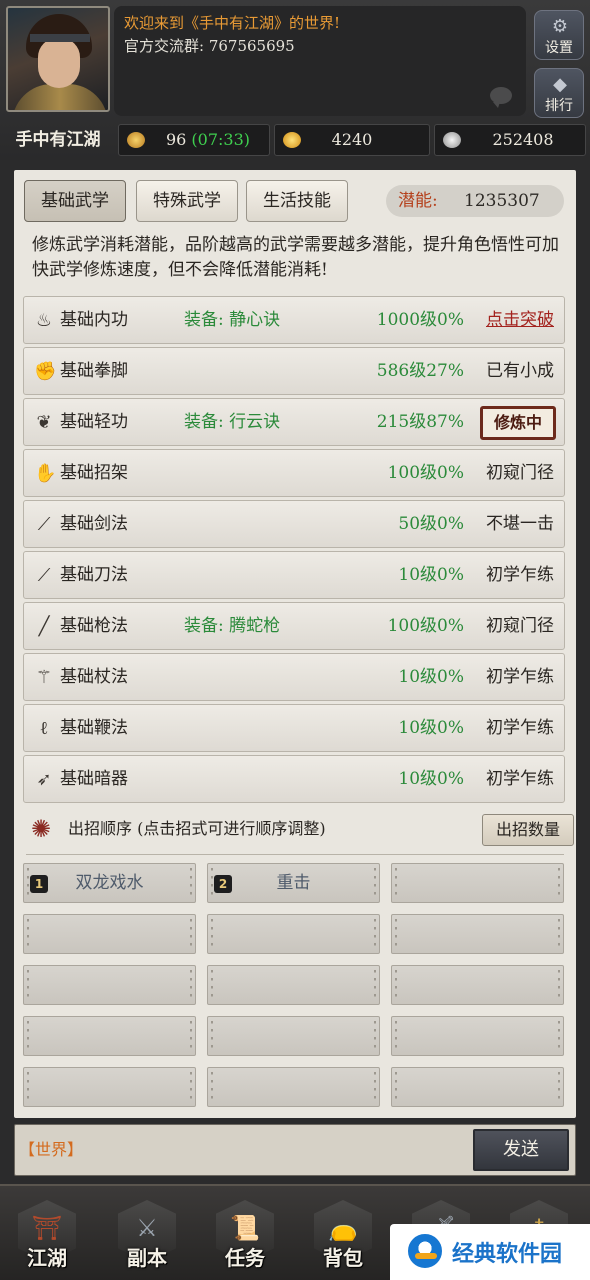 The height and width of the screenshot is (1280, 590). Describe the element at coordinates (245, 1228) in the screenshot. I see `scroll-icon: 📜` at that location.